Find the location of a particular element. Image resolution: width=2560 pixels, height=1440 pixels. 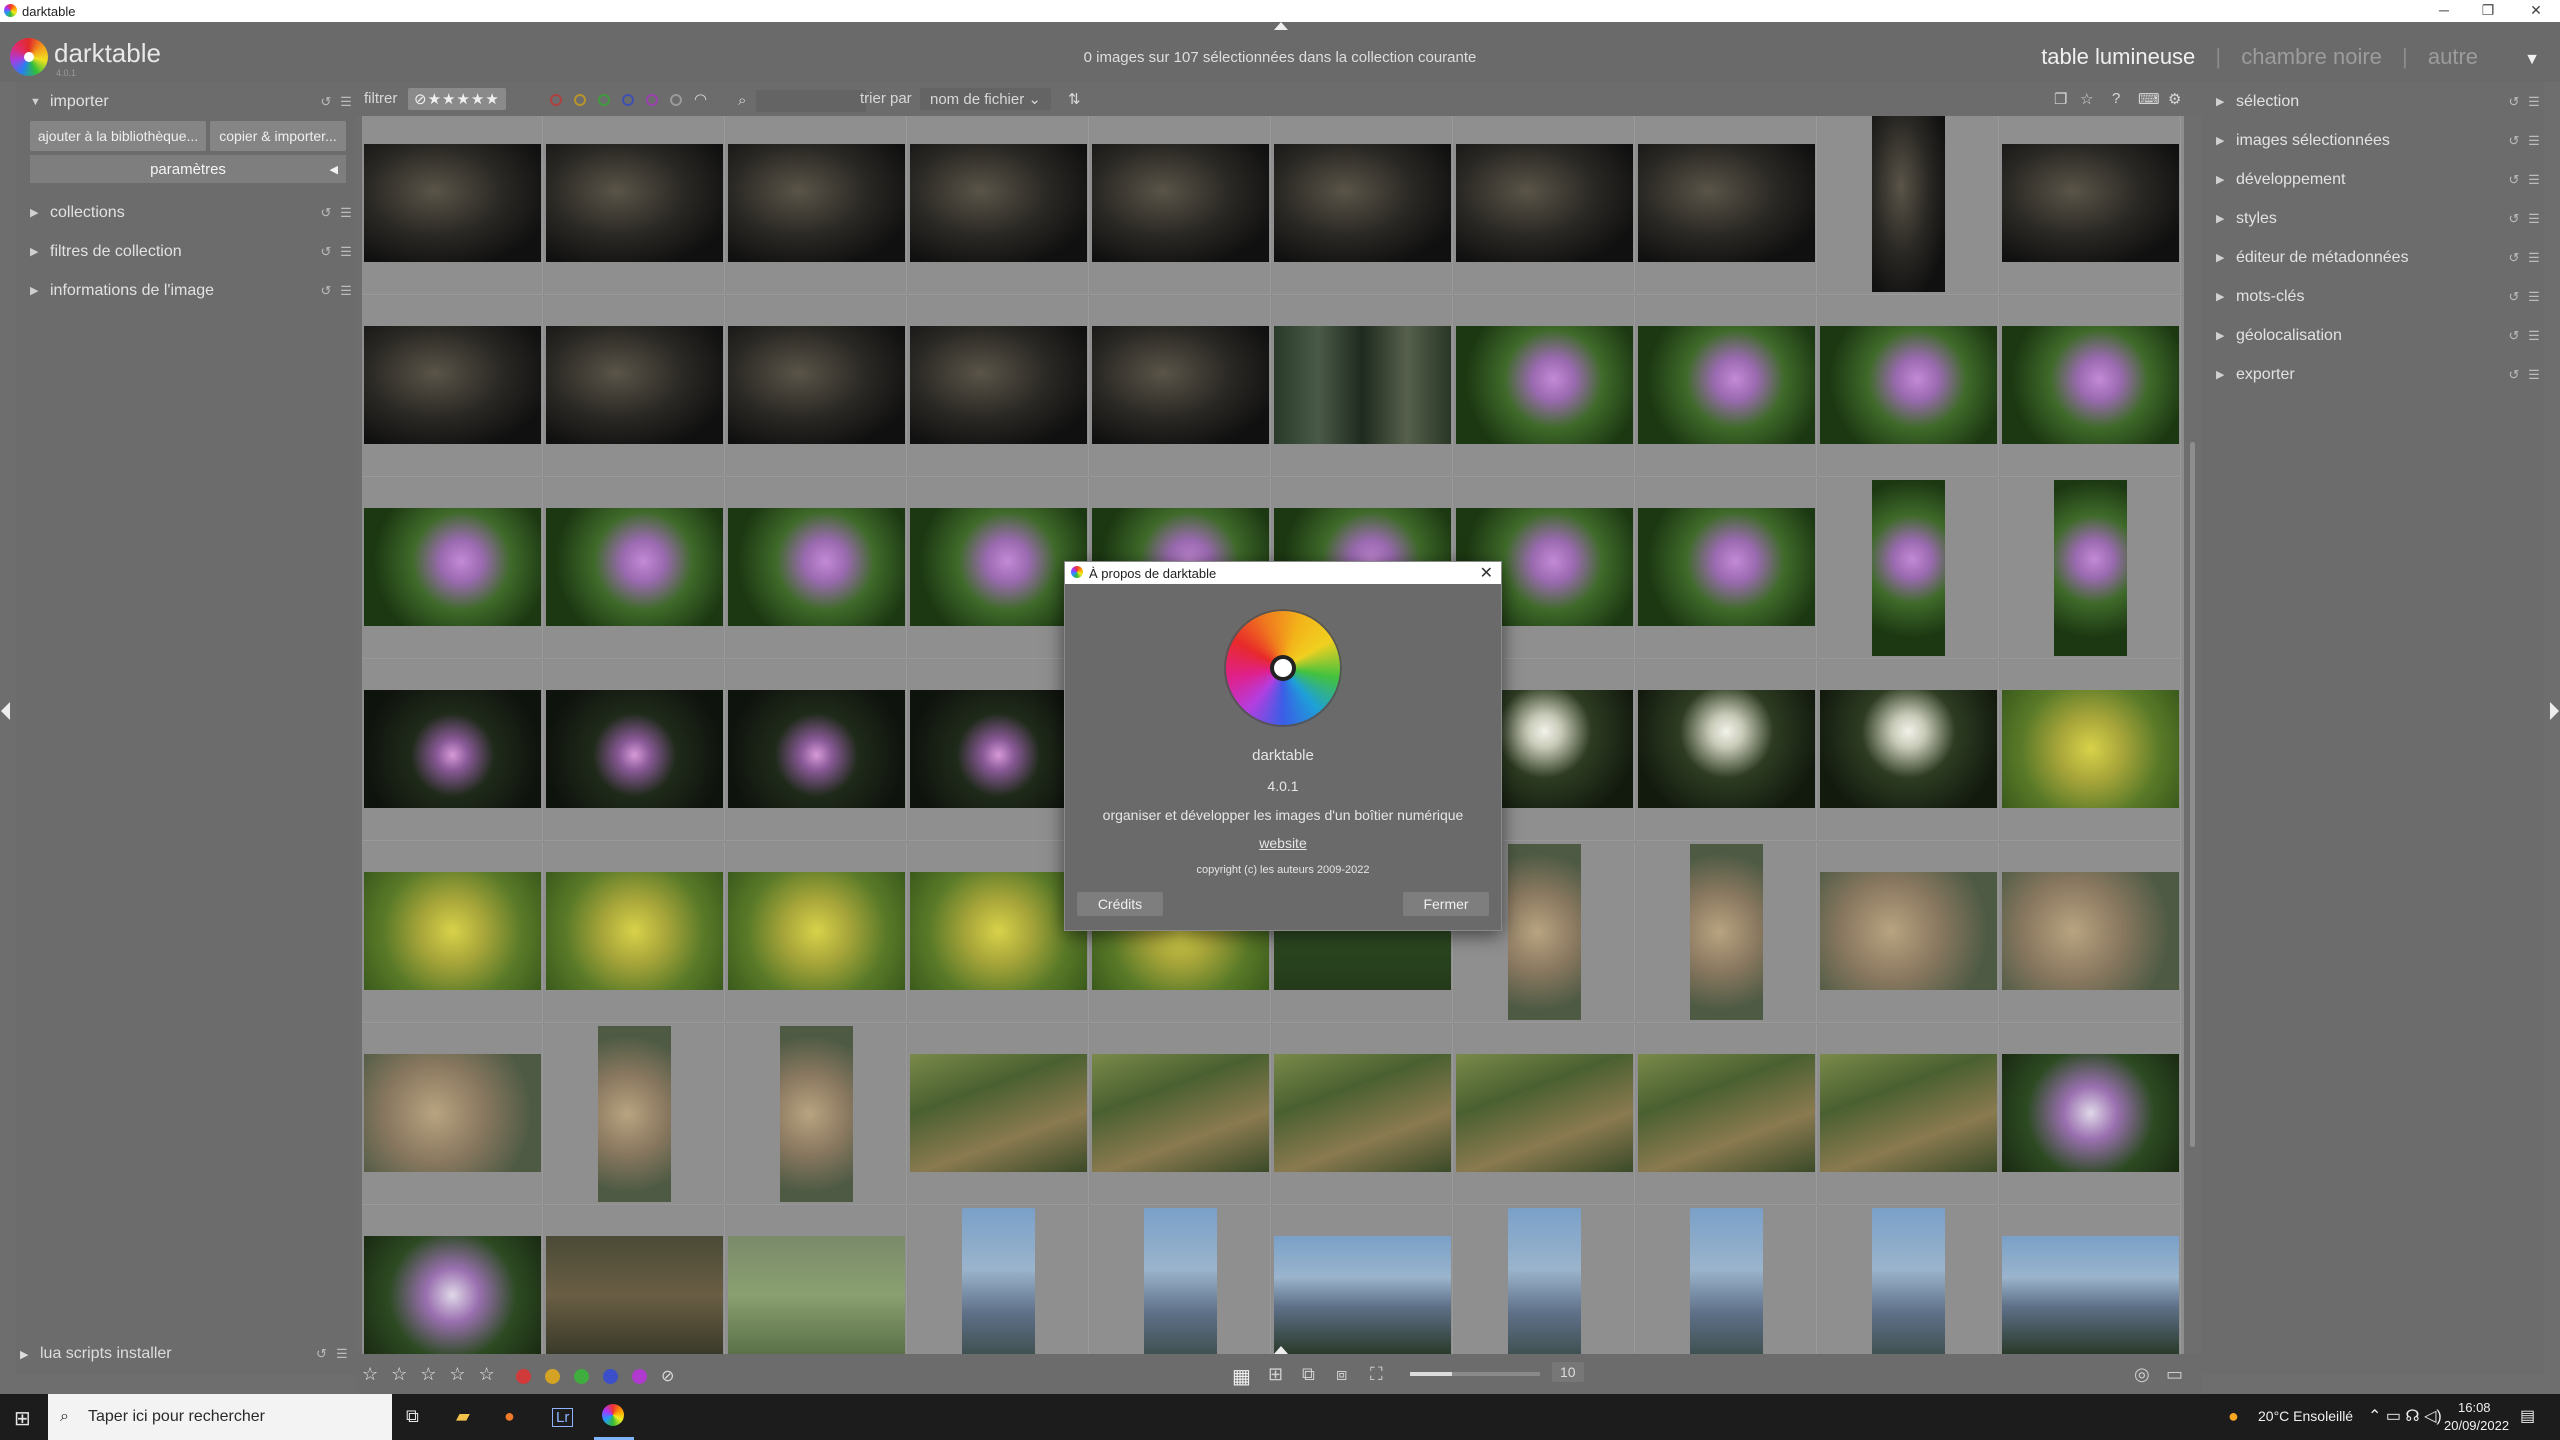

zoom-entry: 10 is located at coordinates (1568, 1372).